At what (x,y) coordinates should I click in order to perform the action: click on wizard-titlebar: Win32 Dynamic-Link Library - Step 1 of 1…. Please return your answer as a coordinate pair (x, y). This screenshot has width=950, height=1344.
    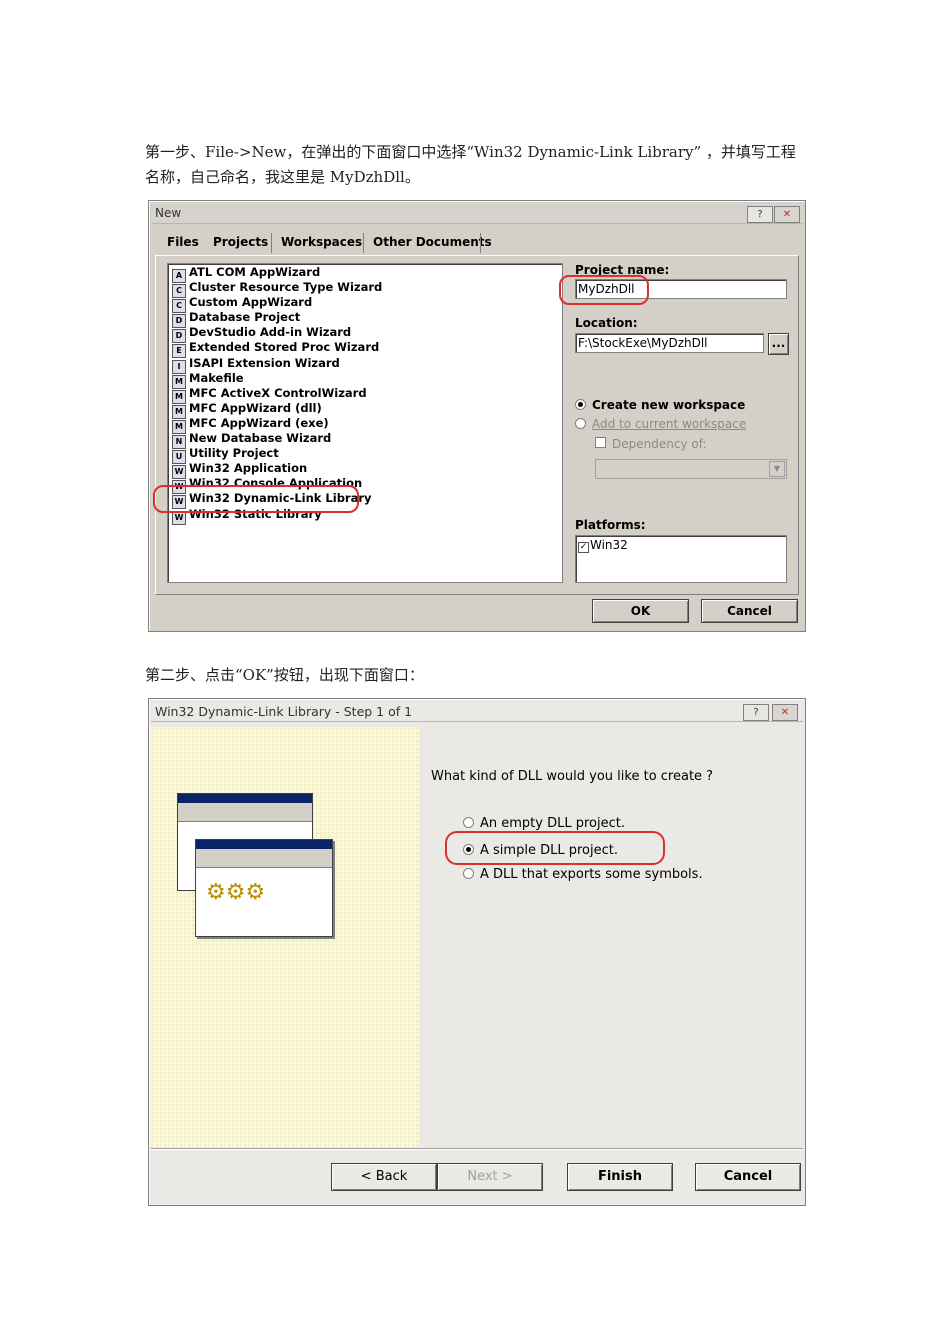
    Looking at the image, I should click on (477, 711).